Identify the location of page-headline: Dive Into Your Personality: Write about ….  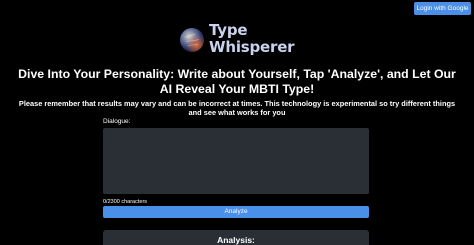
(237, 81).